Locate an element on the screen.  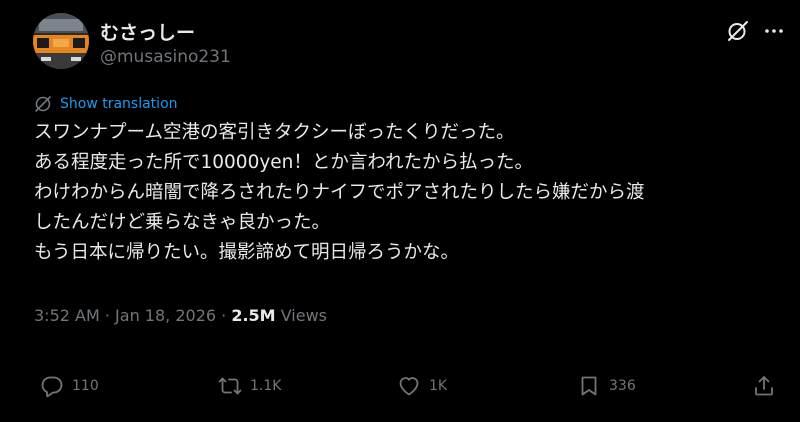
show-translation-link: Show translation is located at coordinates (106, 104).